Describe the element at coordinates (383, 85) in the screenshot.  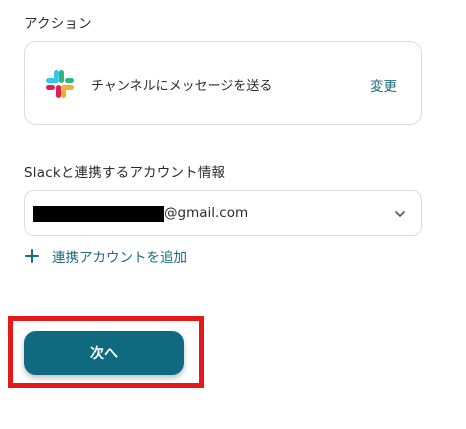
I see `change-action-link: 変更` at that location.